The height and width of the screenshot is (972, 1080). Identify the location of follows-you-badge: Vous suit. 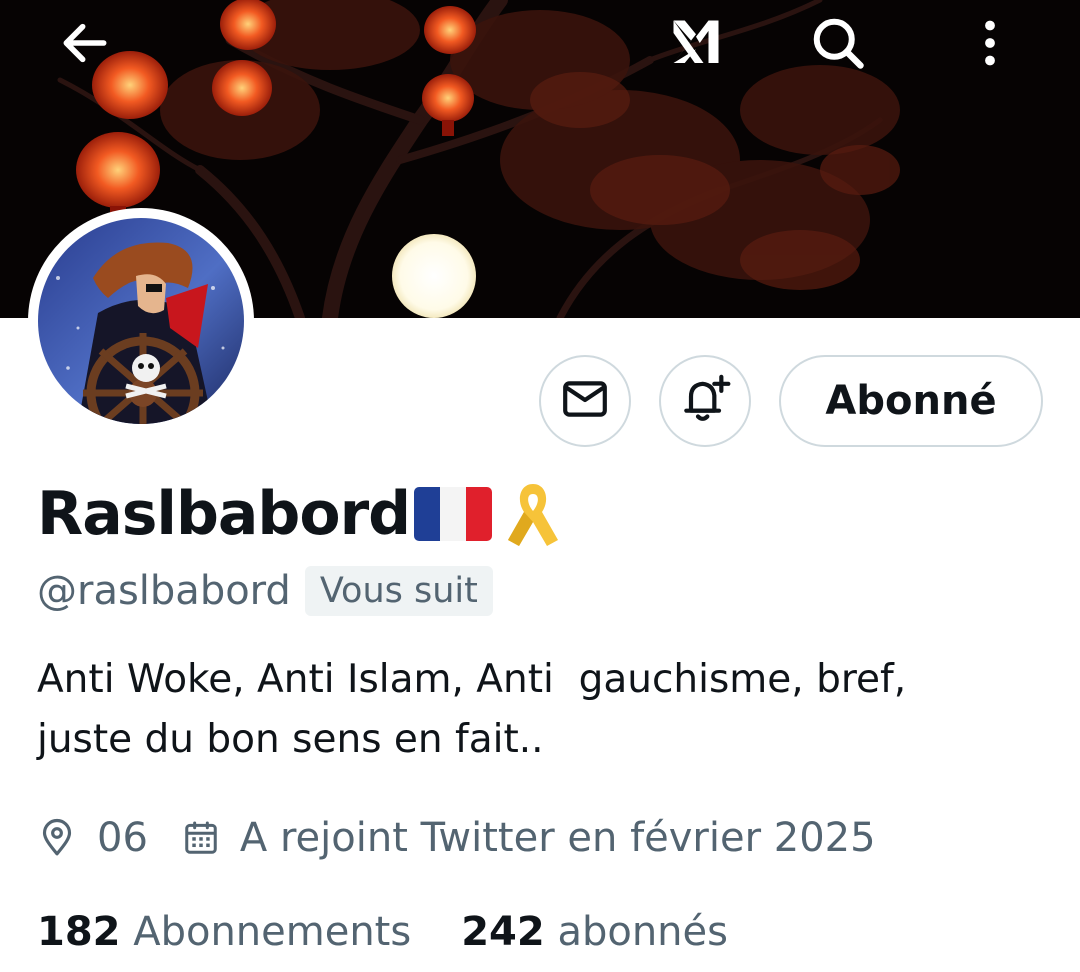
(398, 591).